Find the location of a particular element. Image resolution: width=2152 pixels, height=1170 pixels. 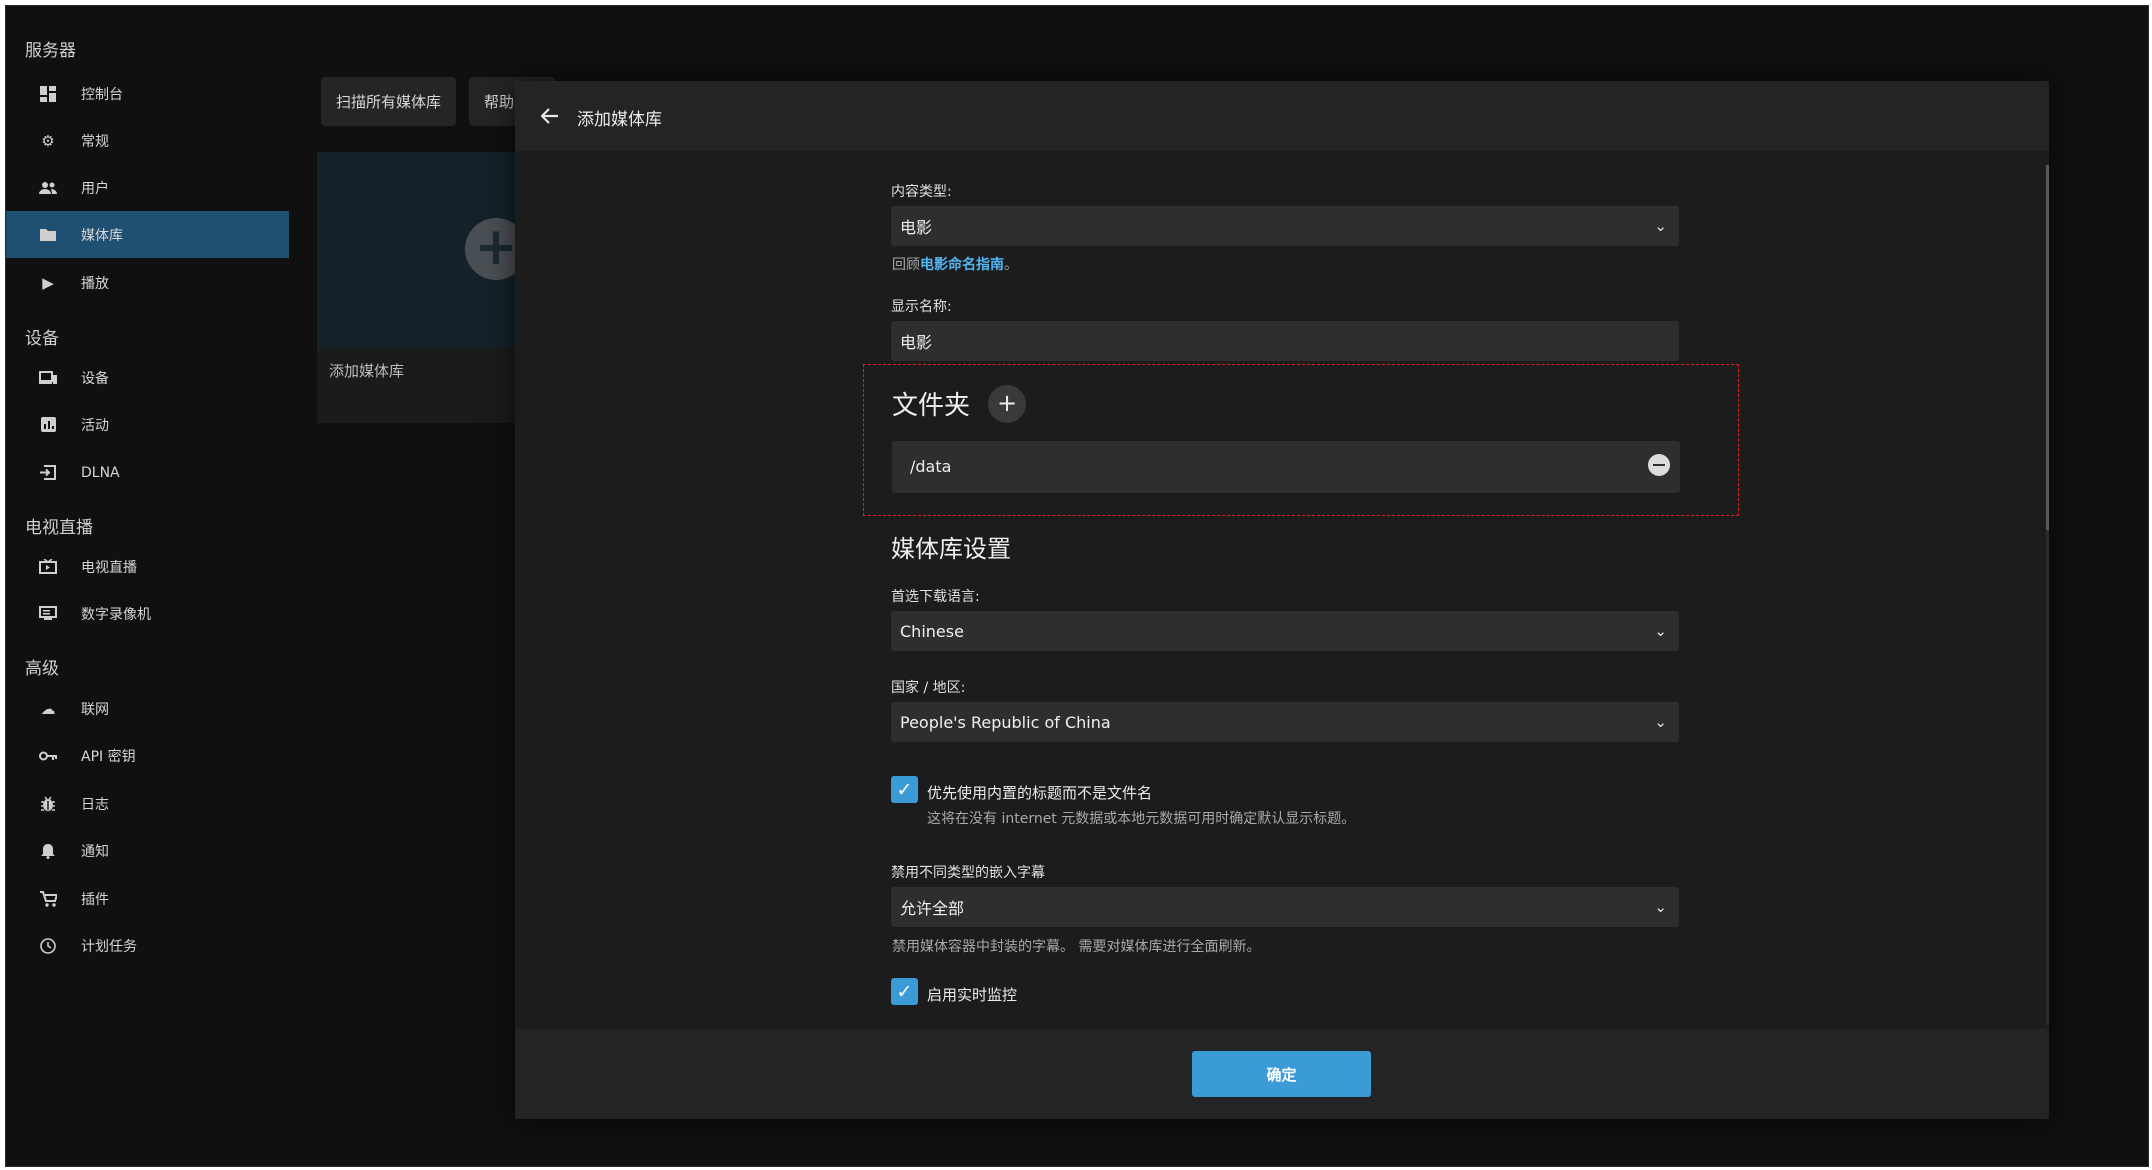

sidebar-item-label: 用户 is located at coordinates (95, 188).